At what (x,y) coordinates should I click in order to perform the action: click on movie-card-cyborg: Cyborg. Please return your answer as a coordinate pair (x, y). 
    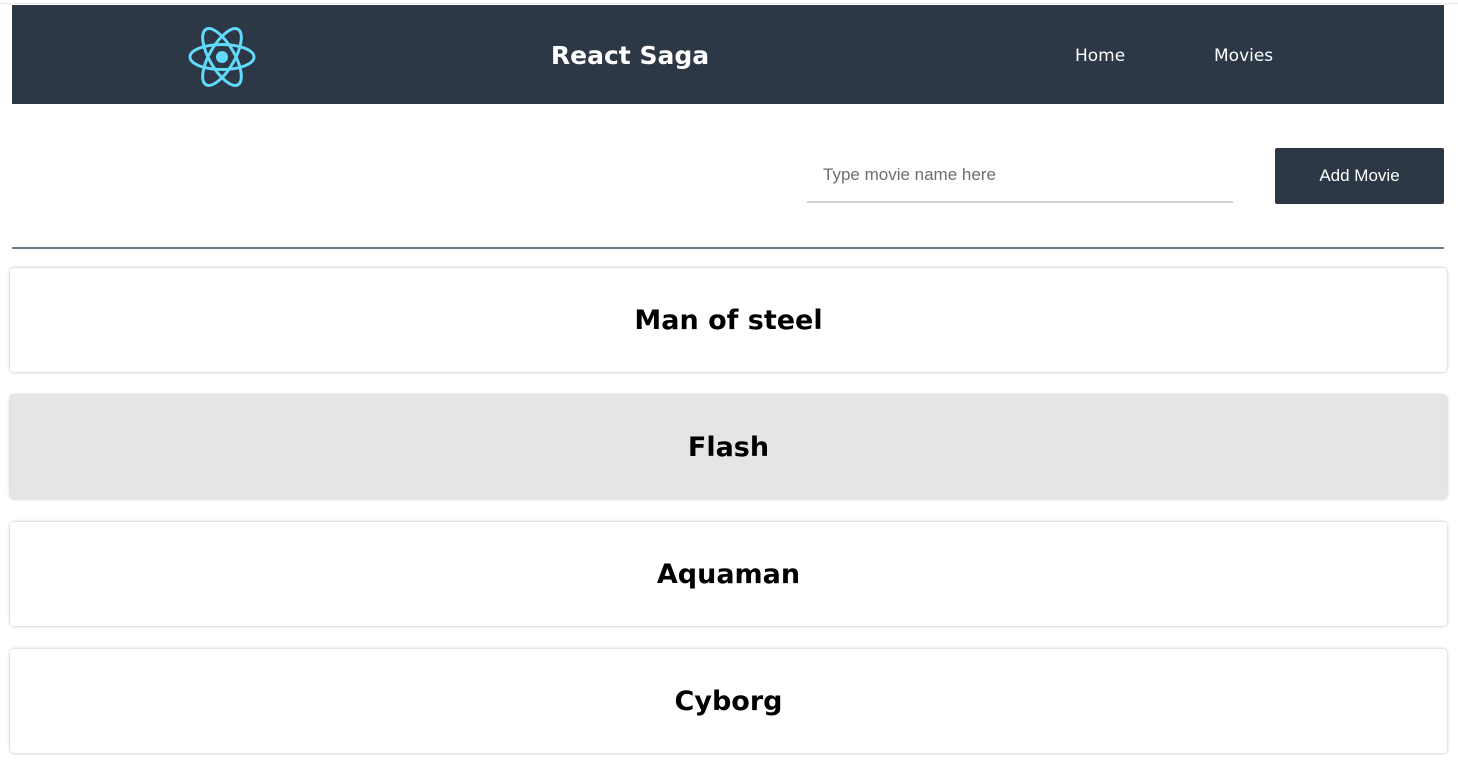
    Looking at the image, I should click on (728, 701).